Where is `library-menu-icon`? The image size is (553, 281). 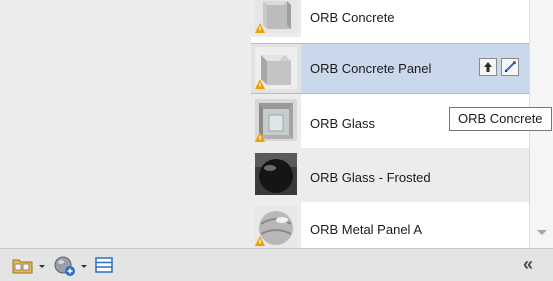 library-menu-icon is located at coordinates (22, 266).